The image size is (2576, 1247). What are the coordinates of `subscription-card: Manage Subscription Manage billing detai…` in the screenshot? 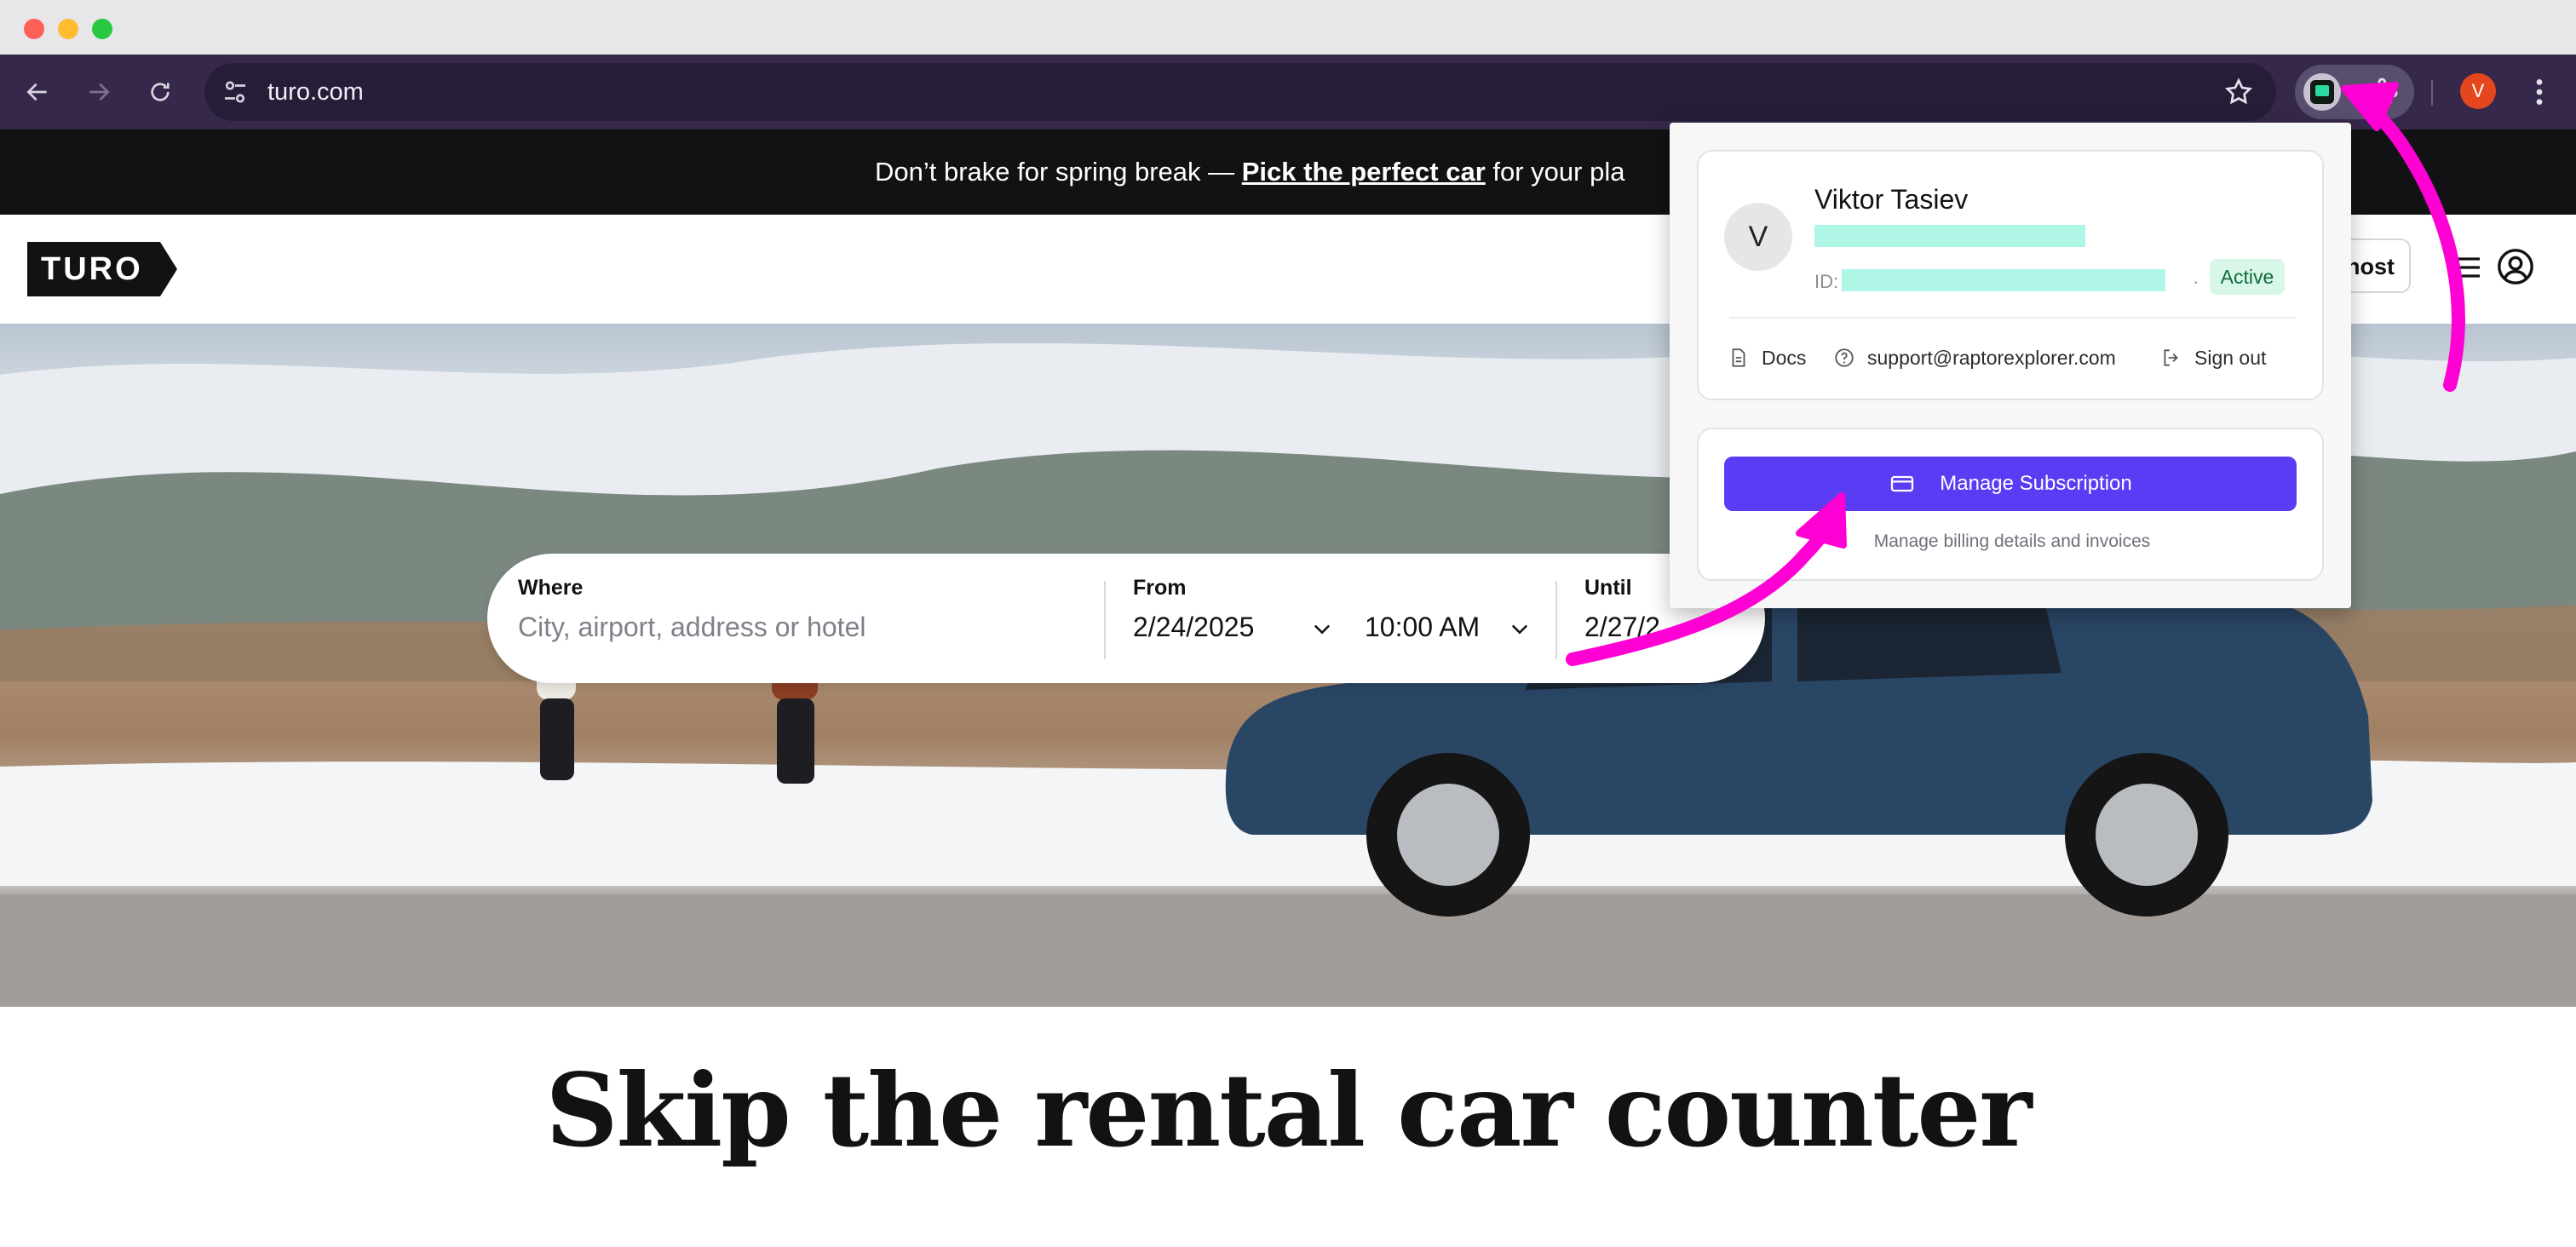 It's located at (2010, 504).